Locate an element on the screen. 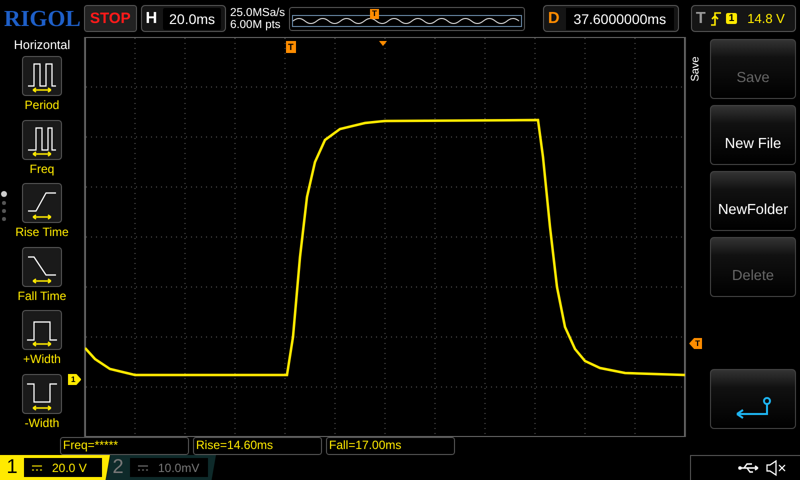 This screenshot has height=480, width=800. delay-panel: D 37.6000000ms is located at coordinates (611, 18).